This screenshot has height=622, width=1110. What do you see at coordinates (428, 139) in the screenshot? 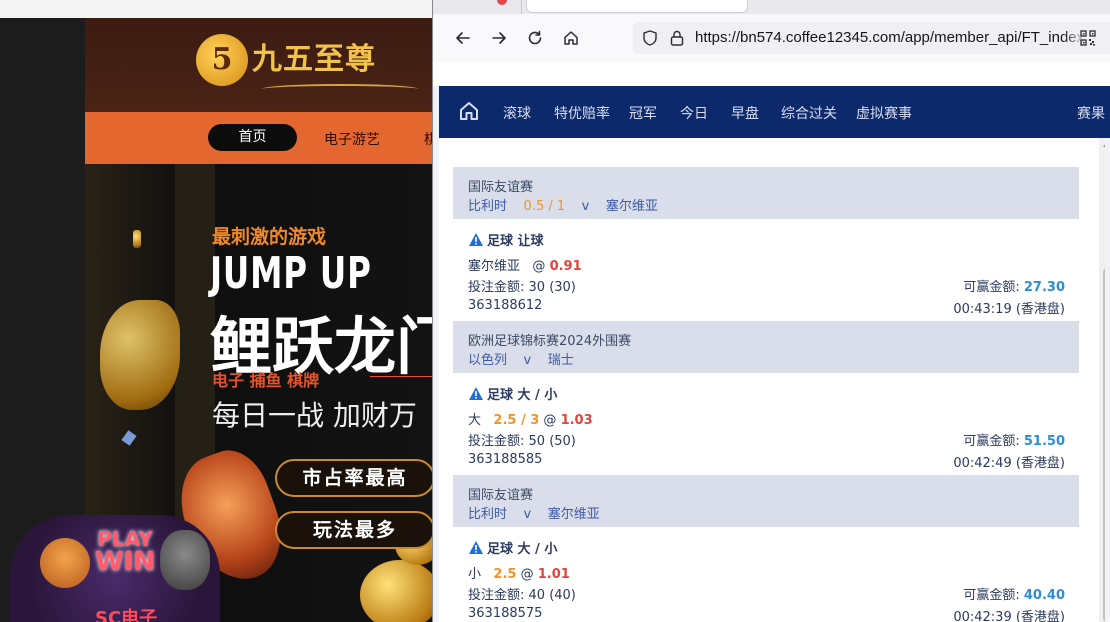
I see `nav-chess-link: 棋` at bounding box center [428, 139].